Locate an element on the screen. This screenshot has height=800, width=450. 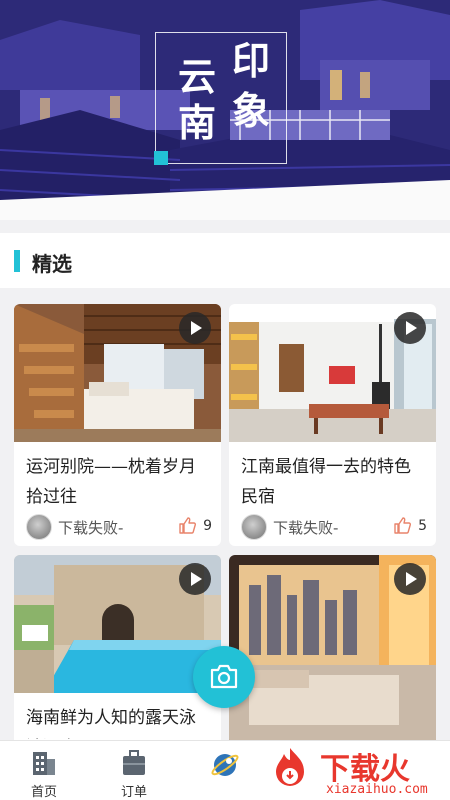
card-1-photo is located at coordinates (117, 373).